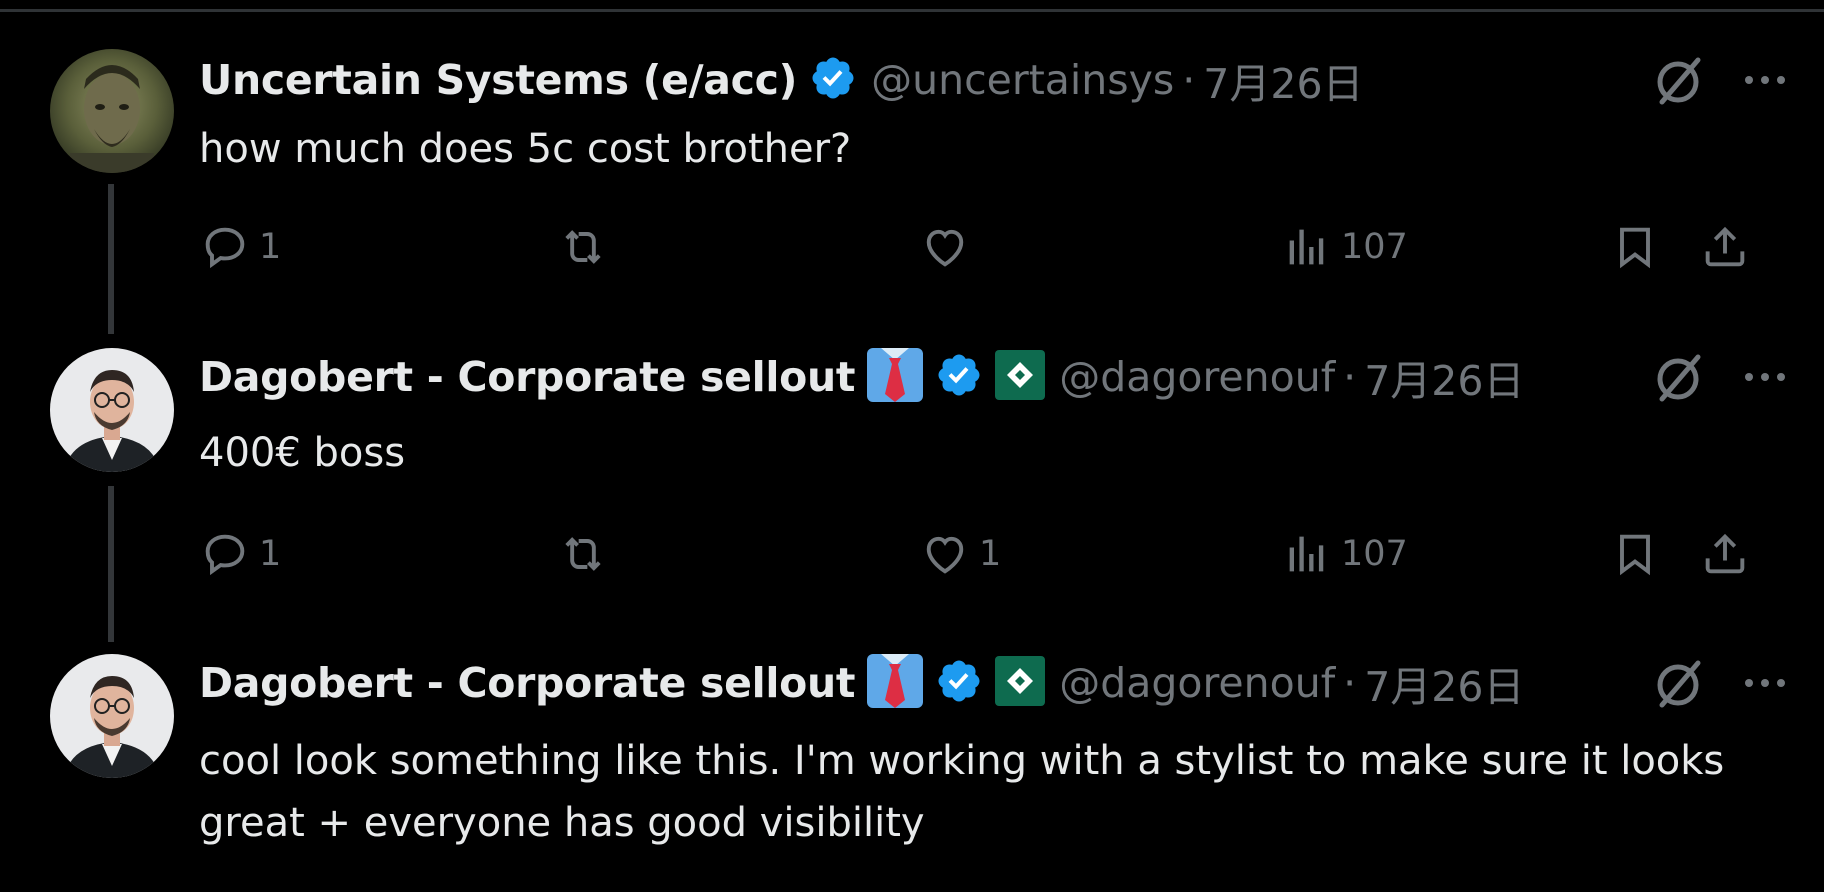 The width and height of the screenshot is (1824, 892). I want to click on tweet-actions: 1 1 107, so click(999, 554).